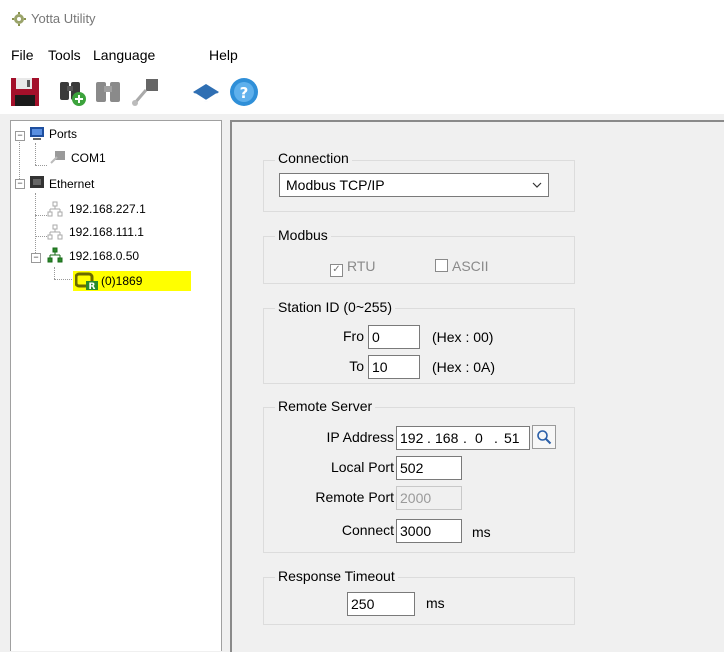 This screenshot has width=724, height=652. Describe the element at coordinates (335, 307) in the screenshot. I see `station-id-group-title: Station ID (0~255)` at that location.